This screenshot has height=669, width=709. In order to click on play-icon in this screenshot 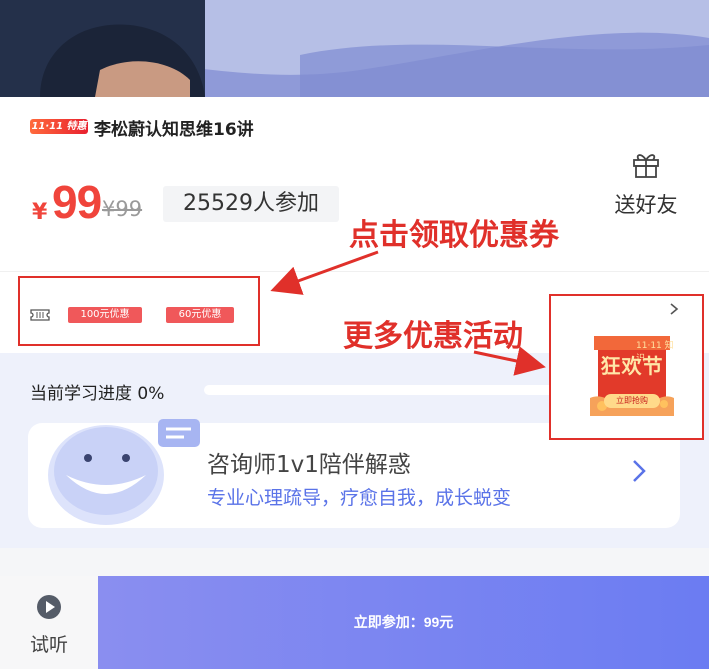, I will do `click(49, 607)`.